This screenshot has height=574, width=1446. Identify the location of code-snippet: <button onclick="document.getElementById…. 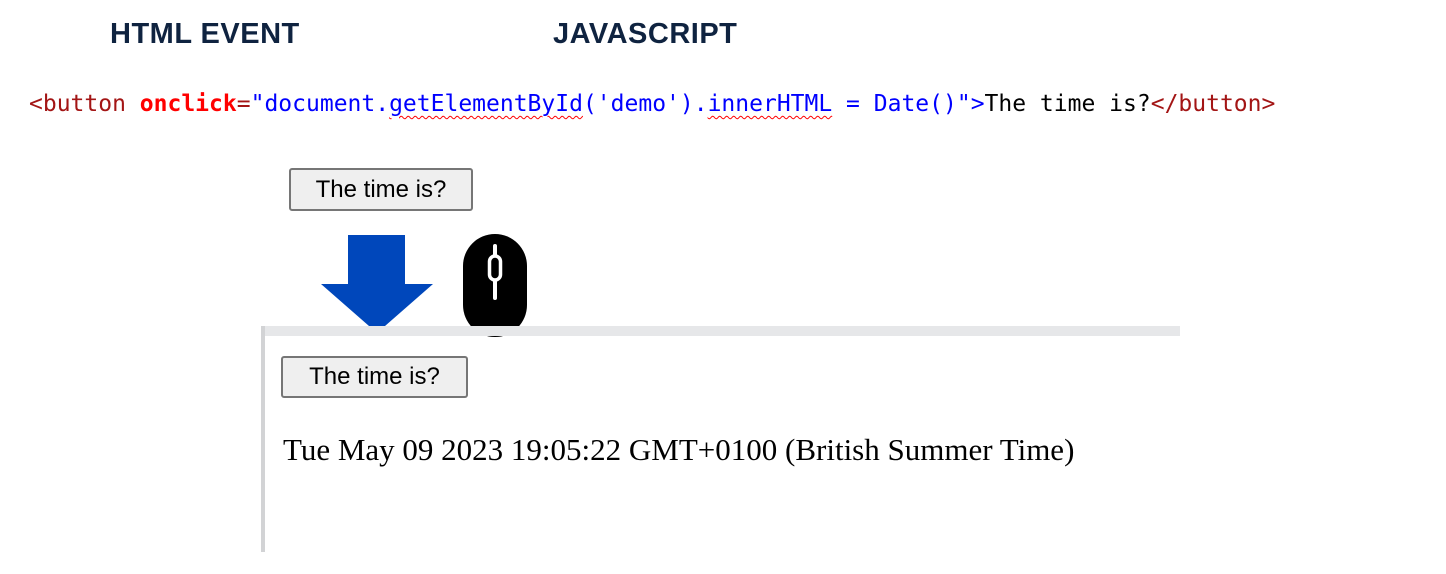
(652, 104).